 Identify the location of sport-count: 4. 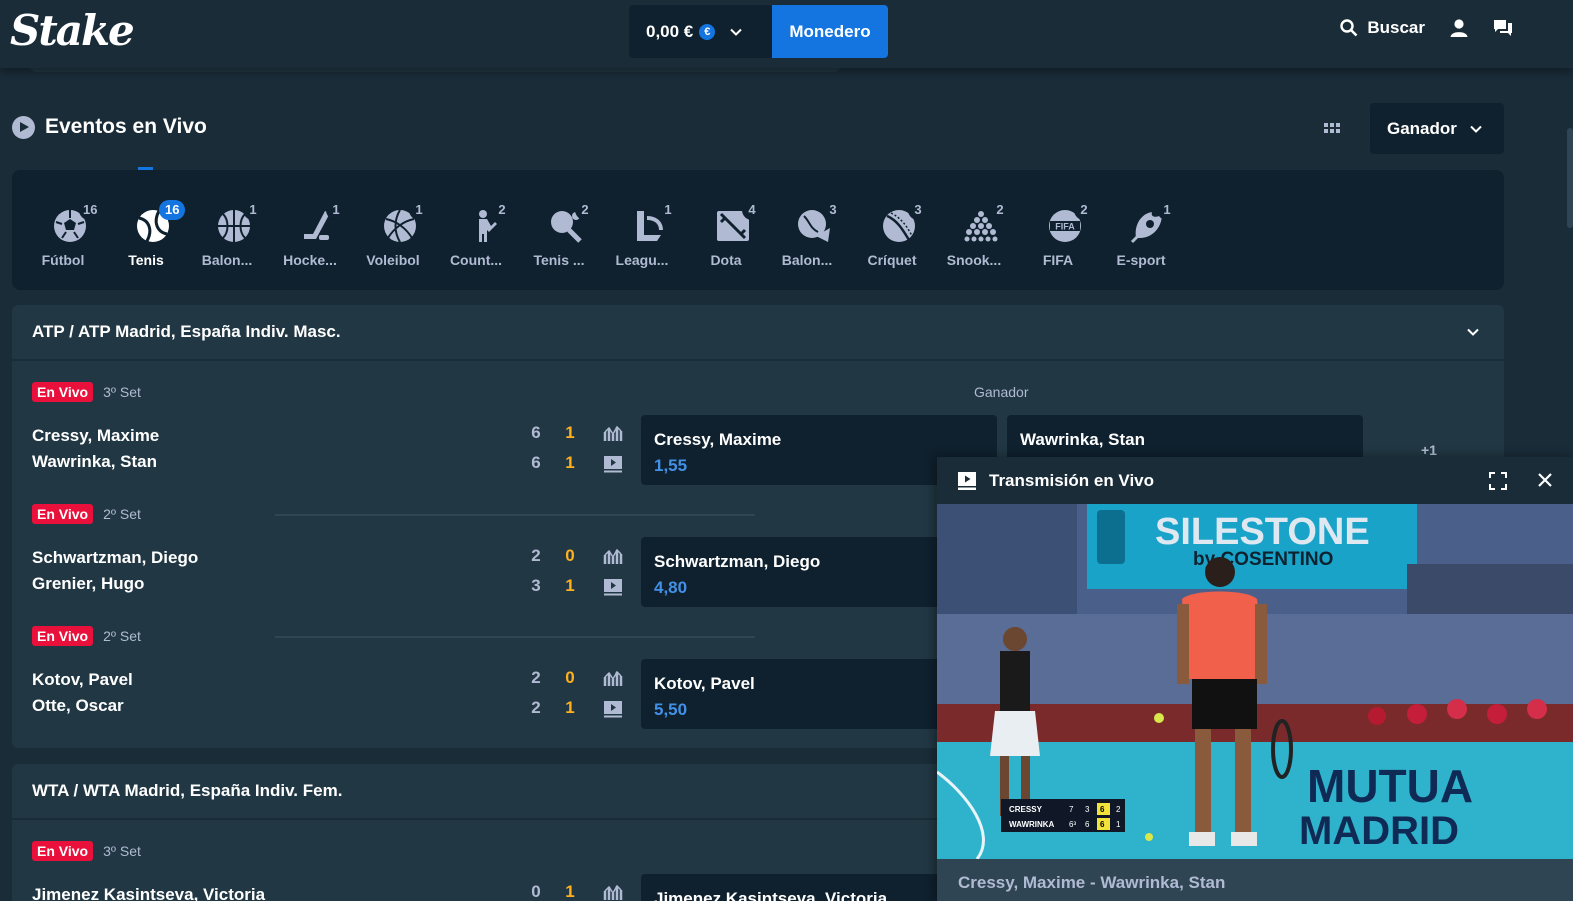
(752, 210).